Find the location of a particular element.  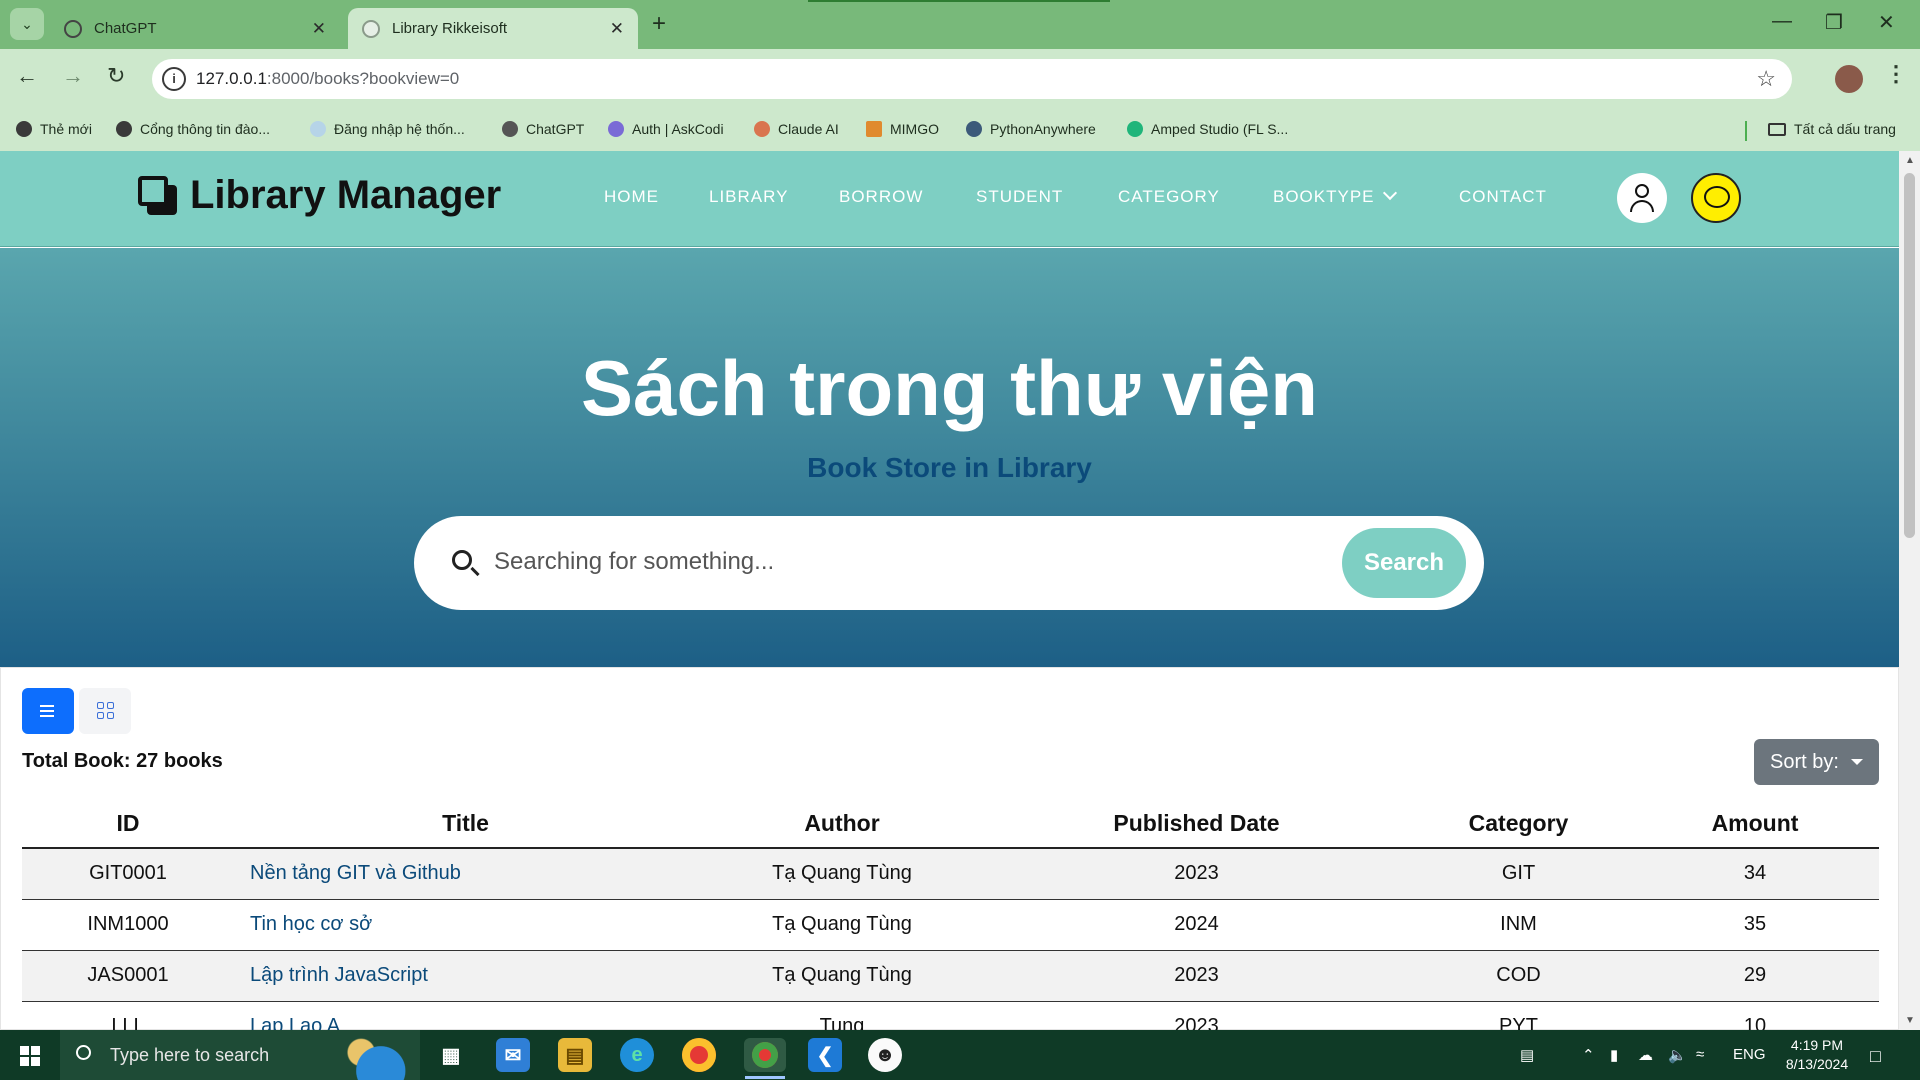

profile-avatar is located at coordinates (1849, 79).